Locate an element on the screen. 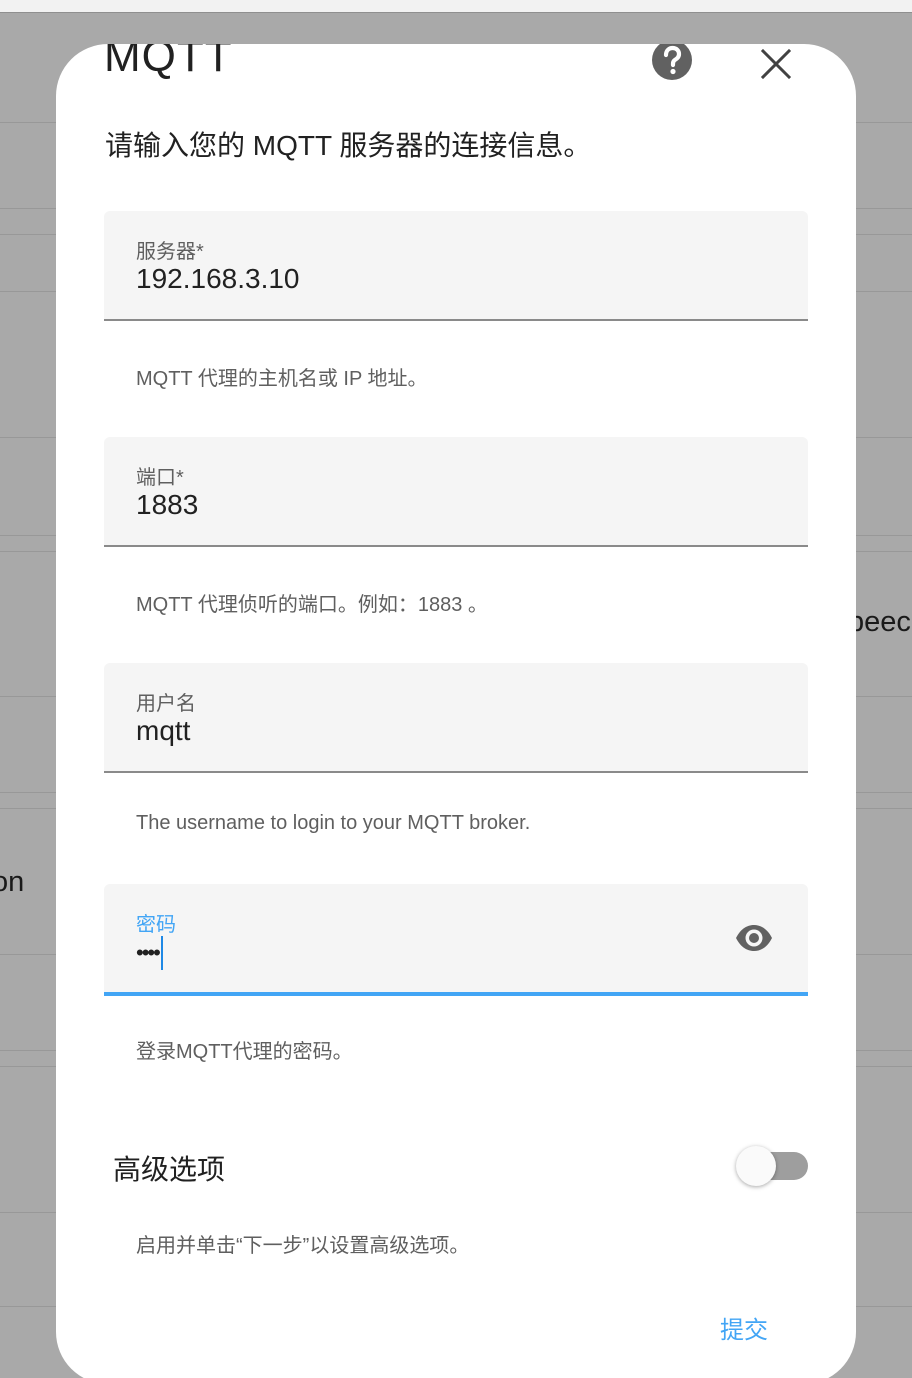 The width and height of the screenshot is (912, 1378). password-input: •••• is located at coordinates (149, 953).